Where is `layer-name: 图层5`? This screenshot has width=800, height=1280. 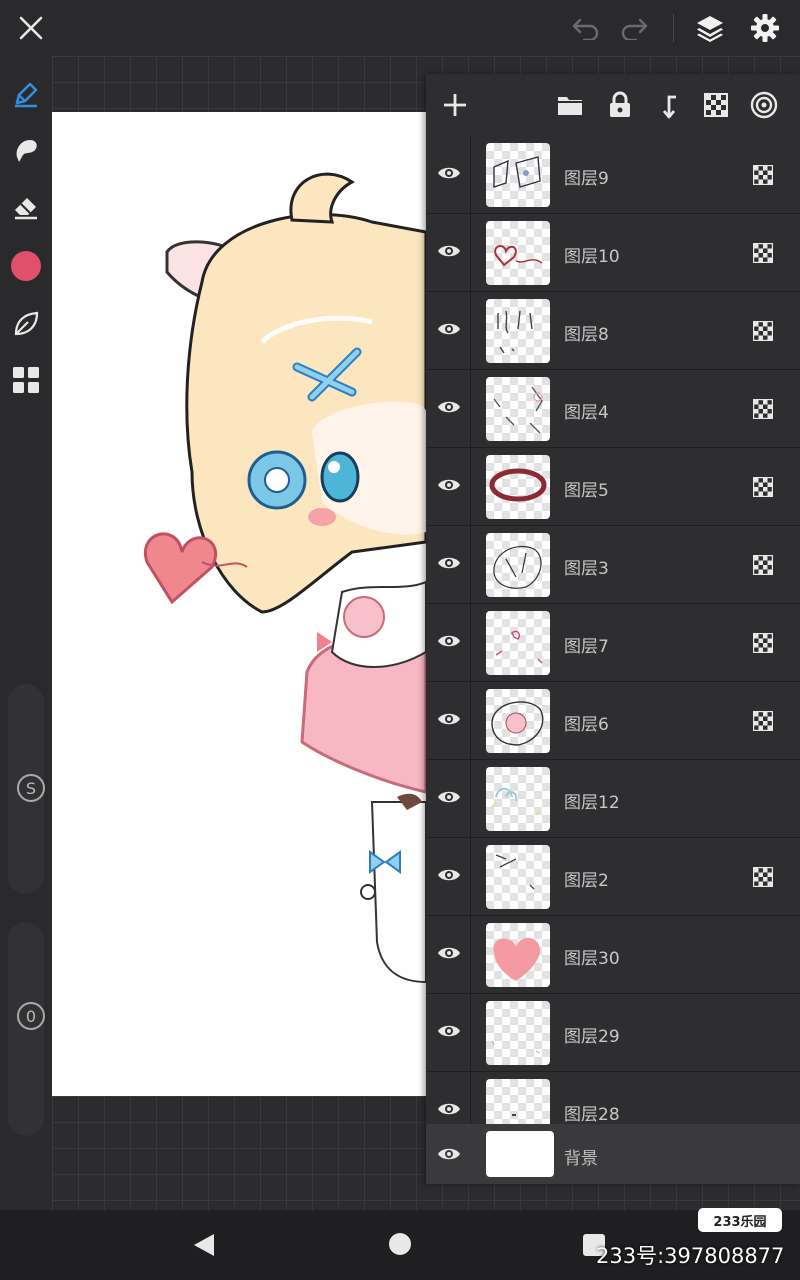
layer-name: 图层5 is located at coordinates (586, 491).